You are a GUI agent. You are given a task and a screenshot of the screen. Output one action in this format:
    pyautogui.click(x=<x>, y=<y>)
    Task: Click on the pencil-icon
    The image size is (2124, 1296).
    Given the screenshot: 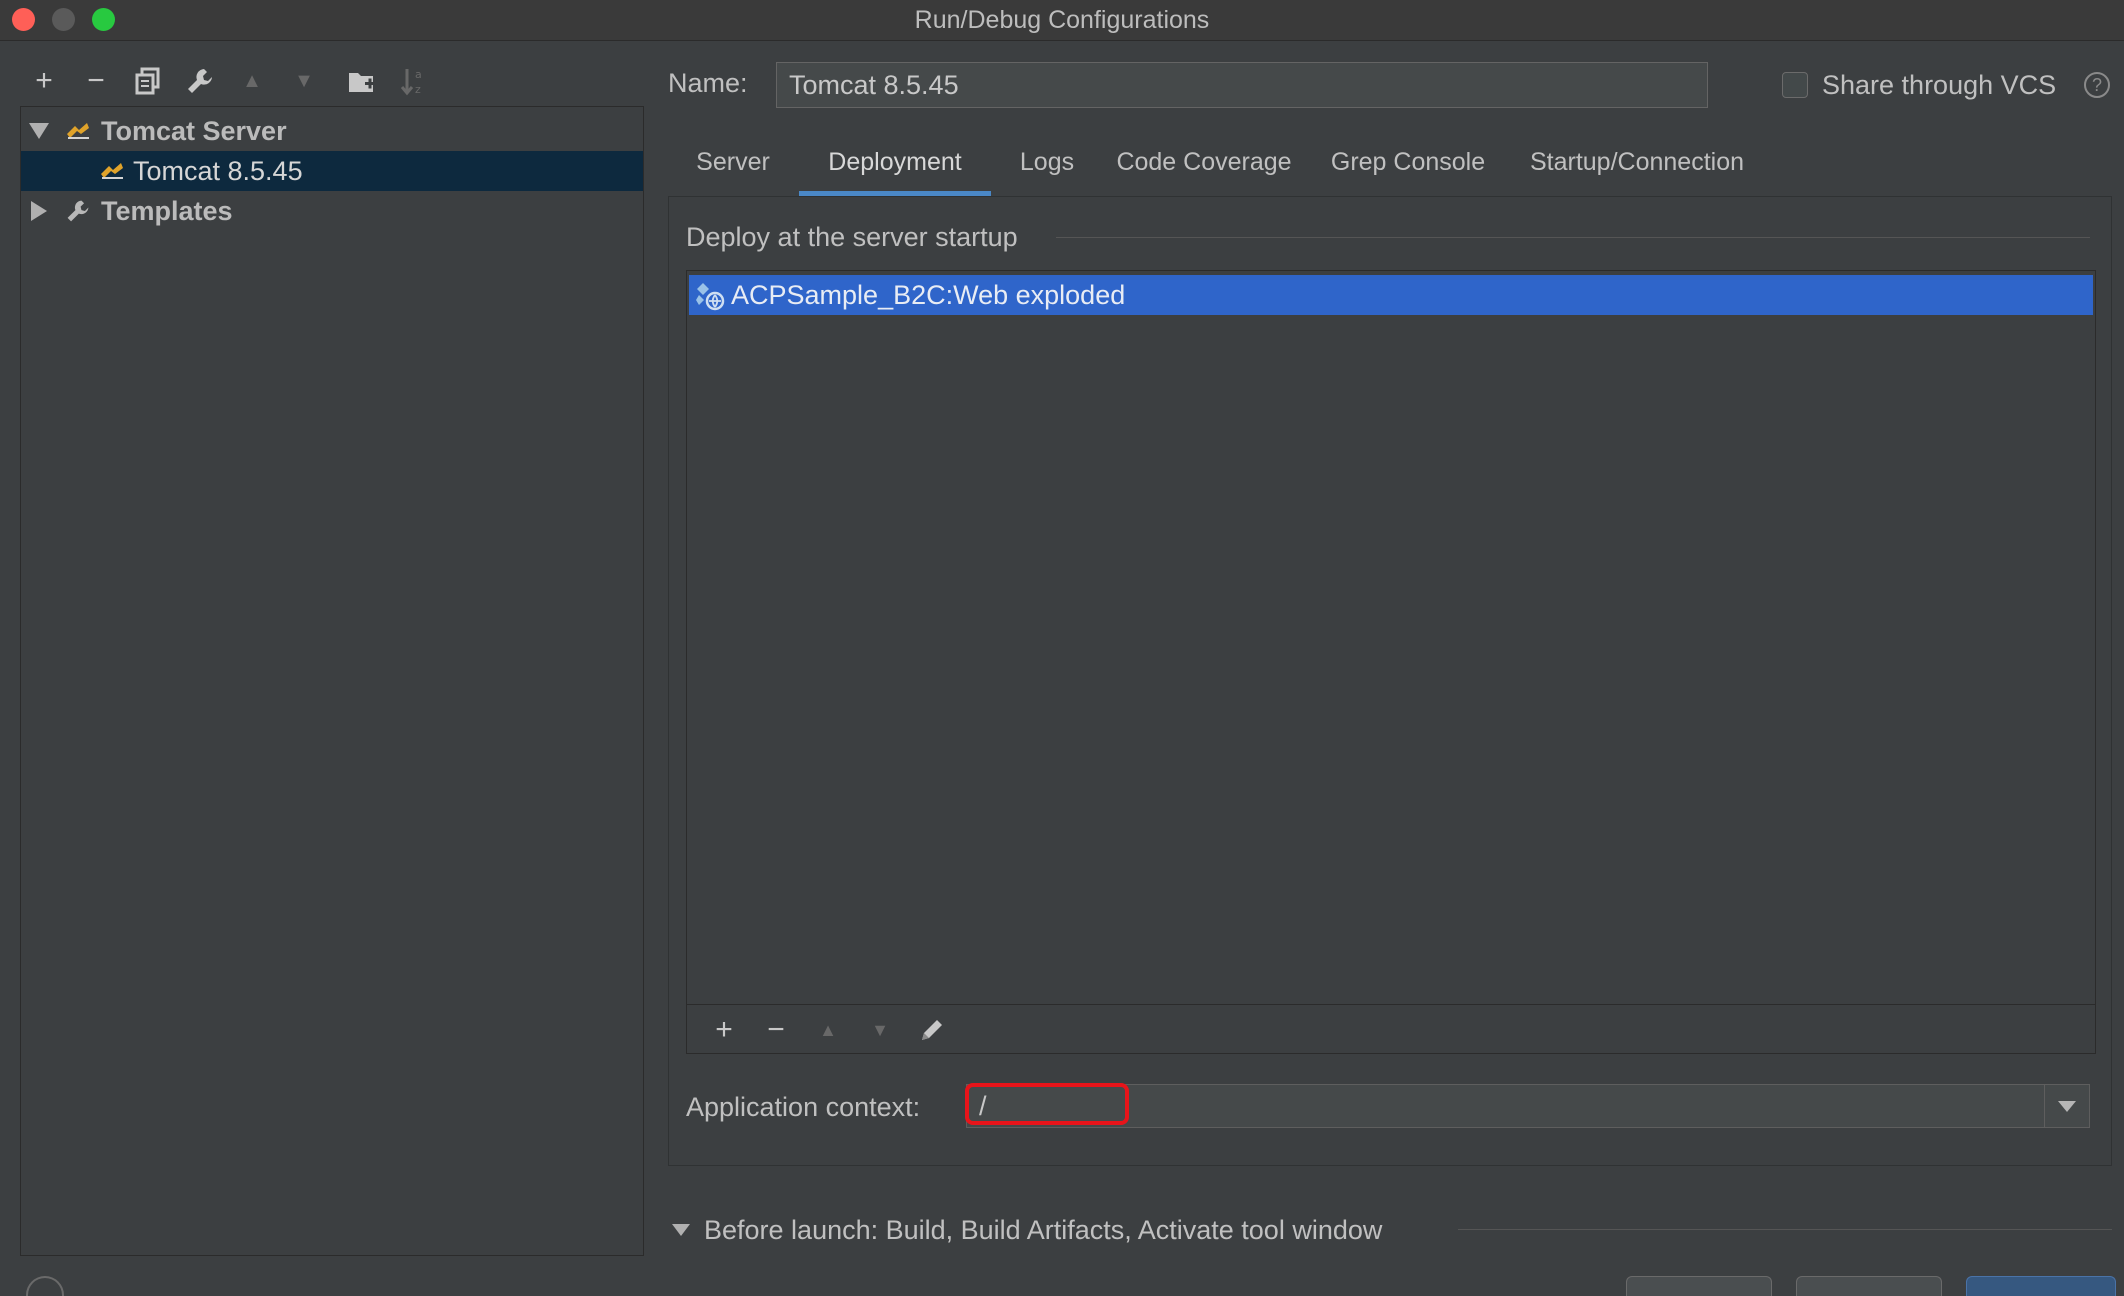 What is the action you would take?
    pyautogui.click(x=932, y=1030)
    